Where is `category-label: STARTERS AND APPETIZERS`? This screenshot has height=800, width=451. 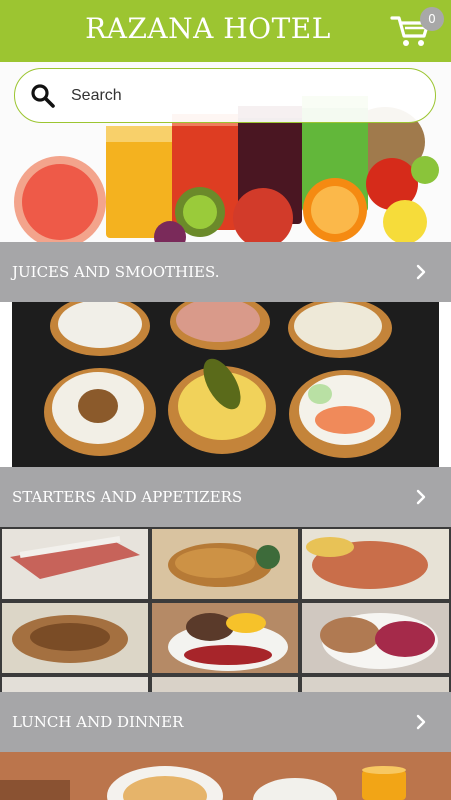 category-label: STARTERS AND APPETIZERS is located at coordinates (127, 497).